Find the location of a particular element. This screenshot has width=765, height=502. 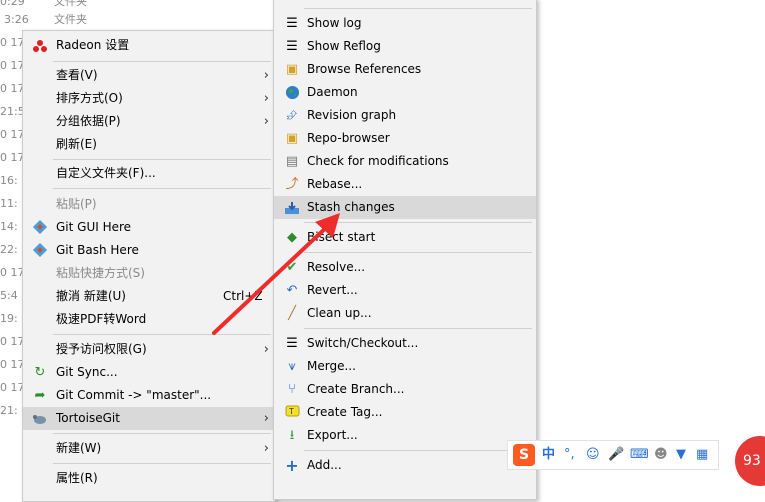

annotation-arrow is located at coordinates (276, 274).